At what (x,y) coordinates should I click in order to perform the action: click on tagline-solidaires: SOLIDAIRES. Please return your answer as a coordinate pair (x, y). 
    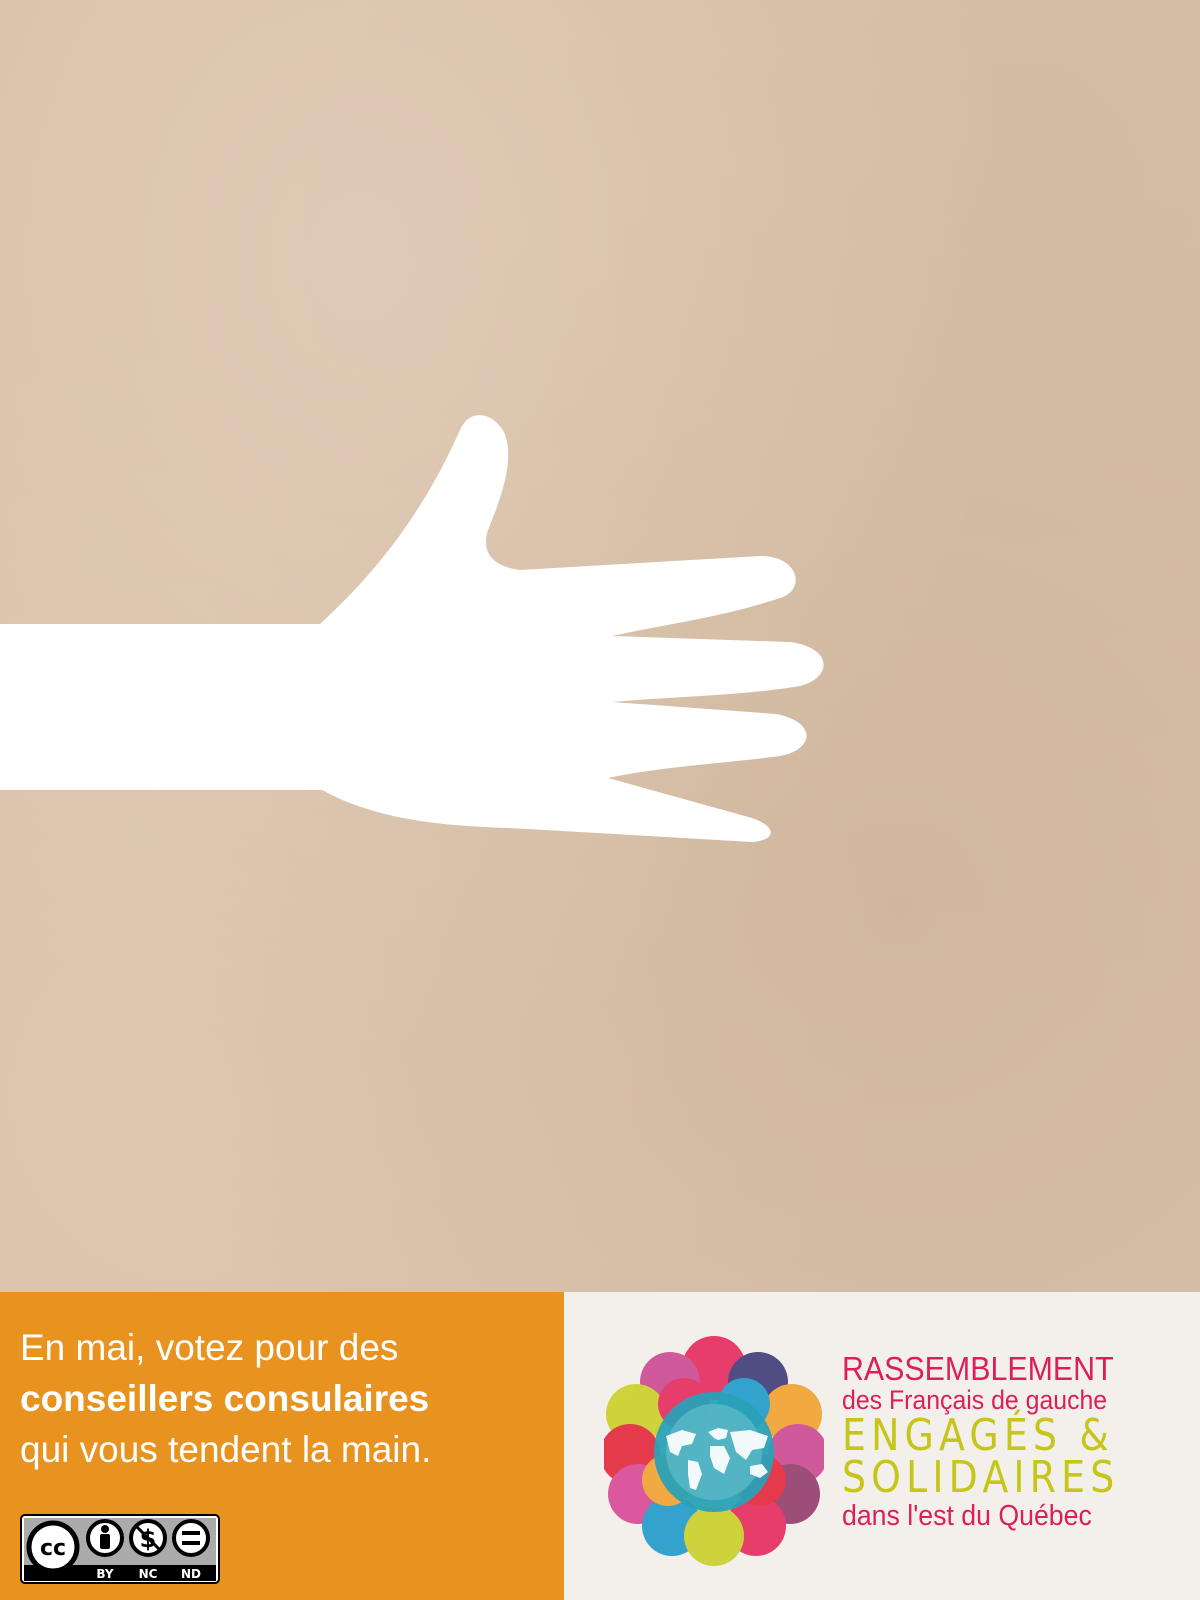
    Looking at the image, I should click on (981, 1477).